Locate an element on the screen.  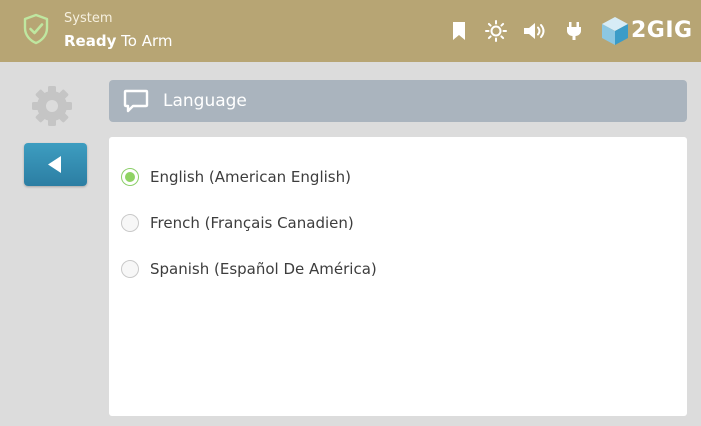
language-option-spanish: Spanish (Español De América) is located at coordinates (249, 269).